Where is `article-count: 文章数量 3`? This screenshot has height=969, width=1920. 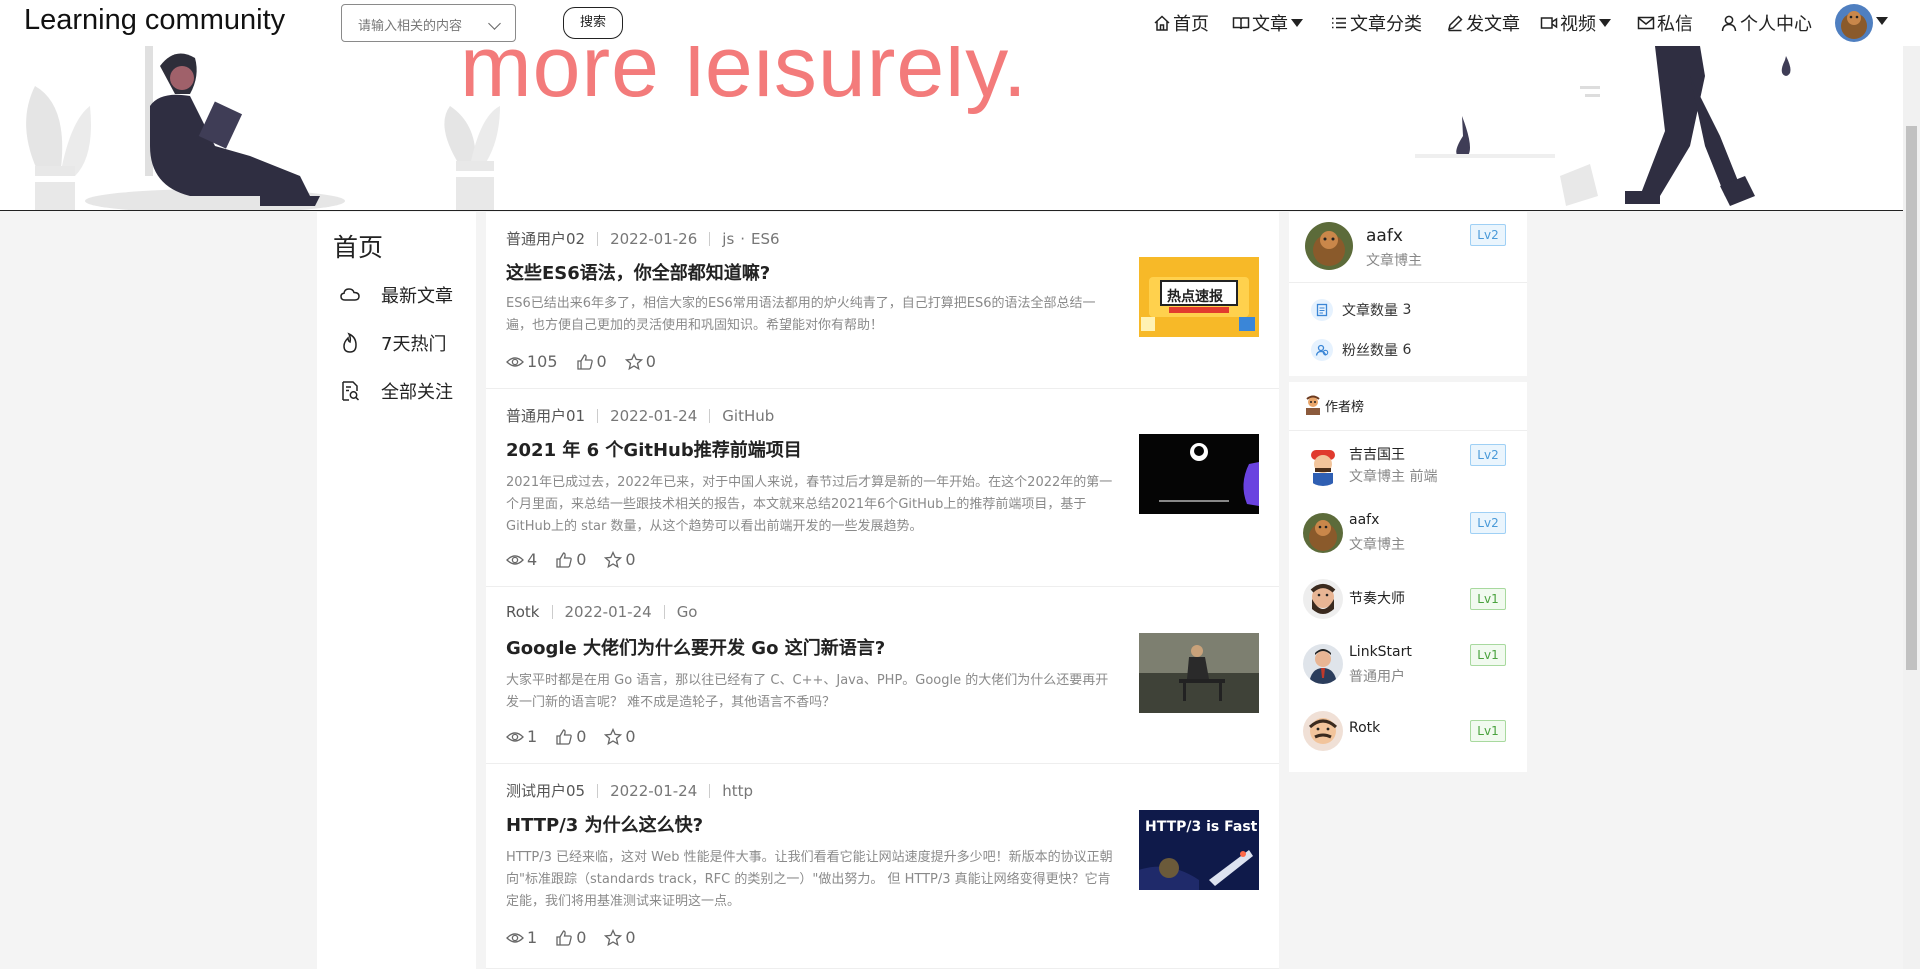 article-count: 文章数量 3 is located at coordinates (1361, 310).